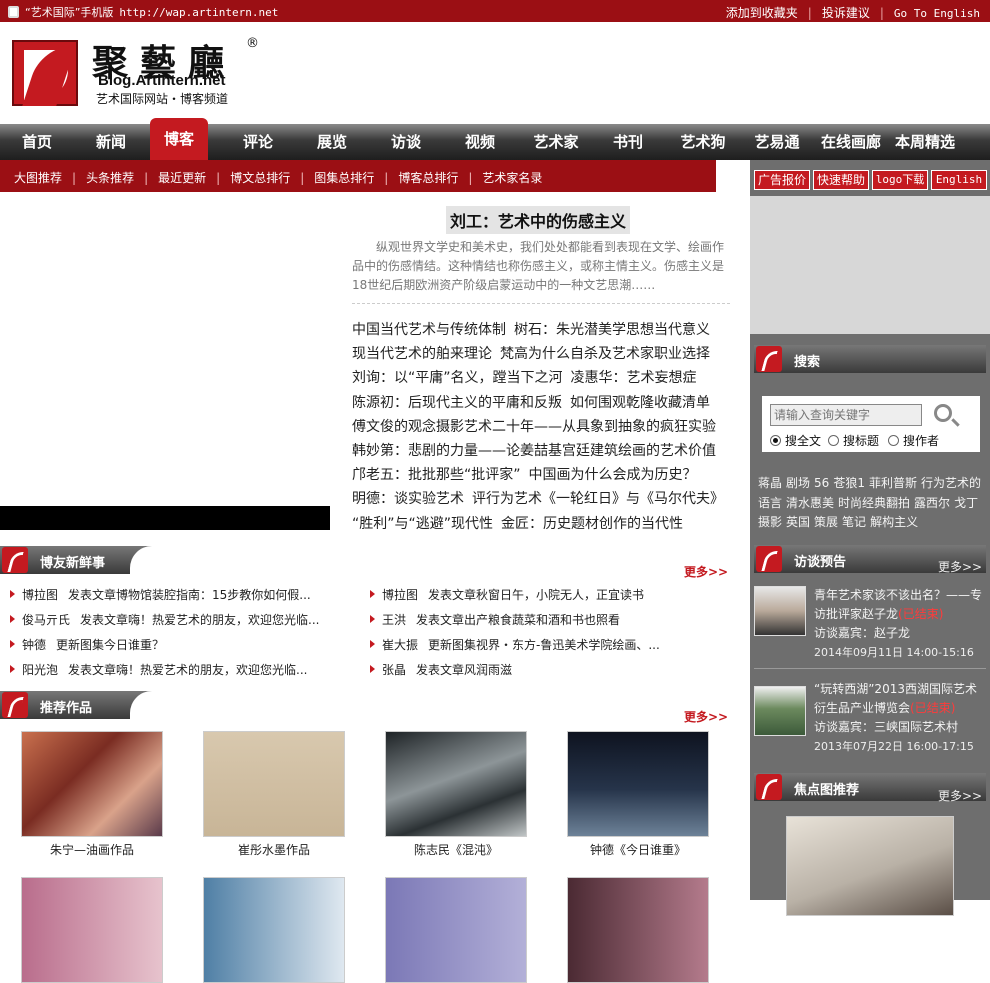  Describe the element at coordinates (512, 178) in the screenshot. I see `subnav-artist-list: 艺术家名录` at that location.